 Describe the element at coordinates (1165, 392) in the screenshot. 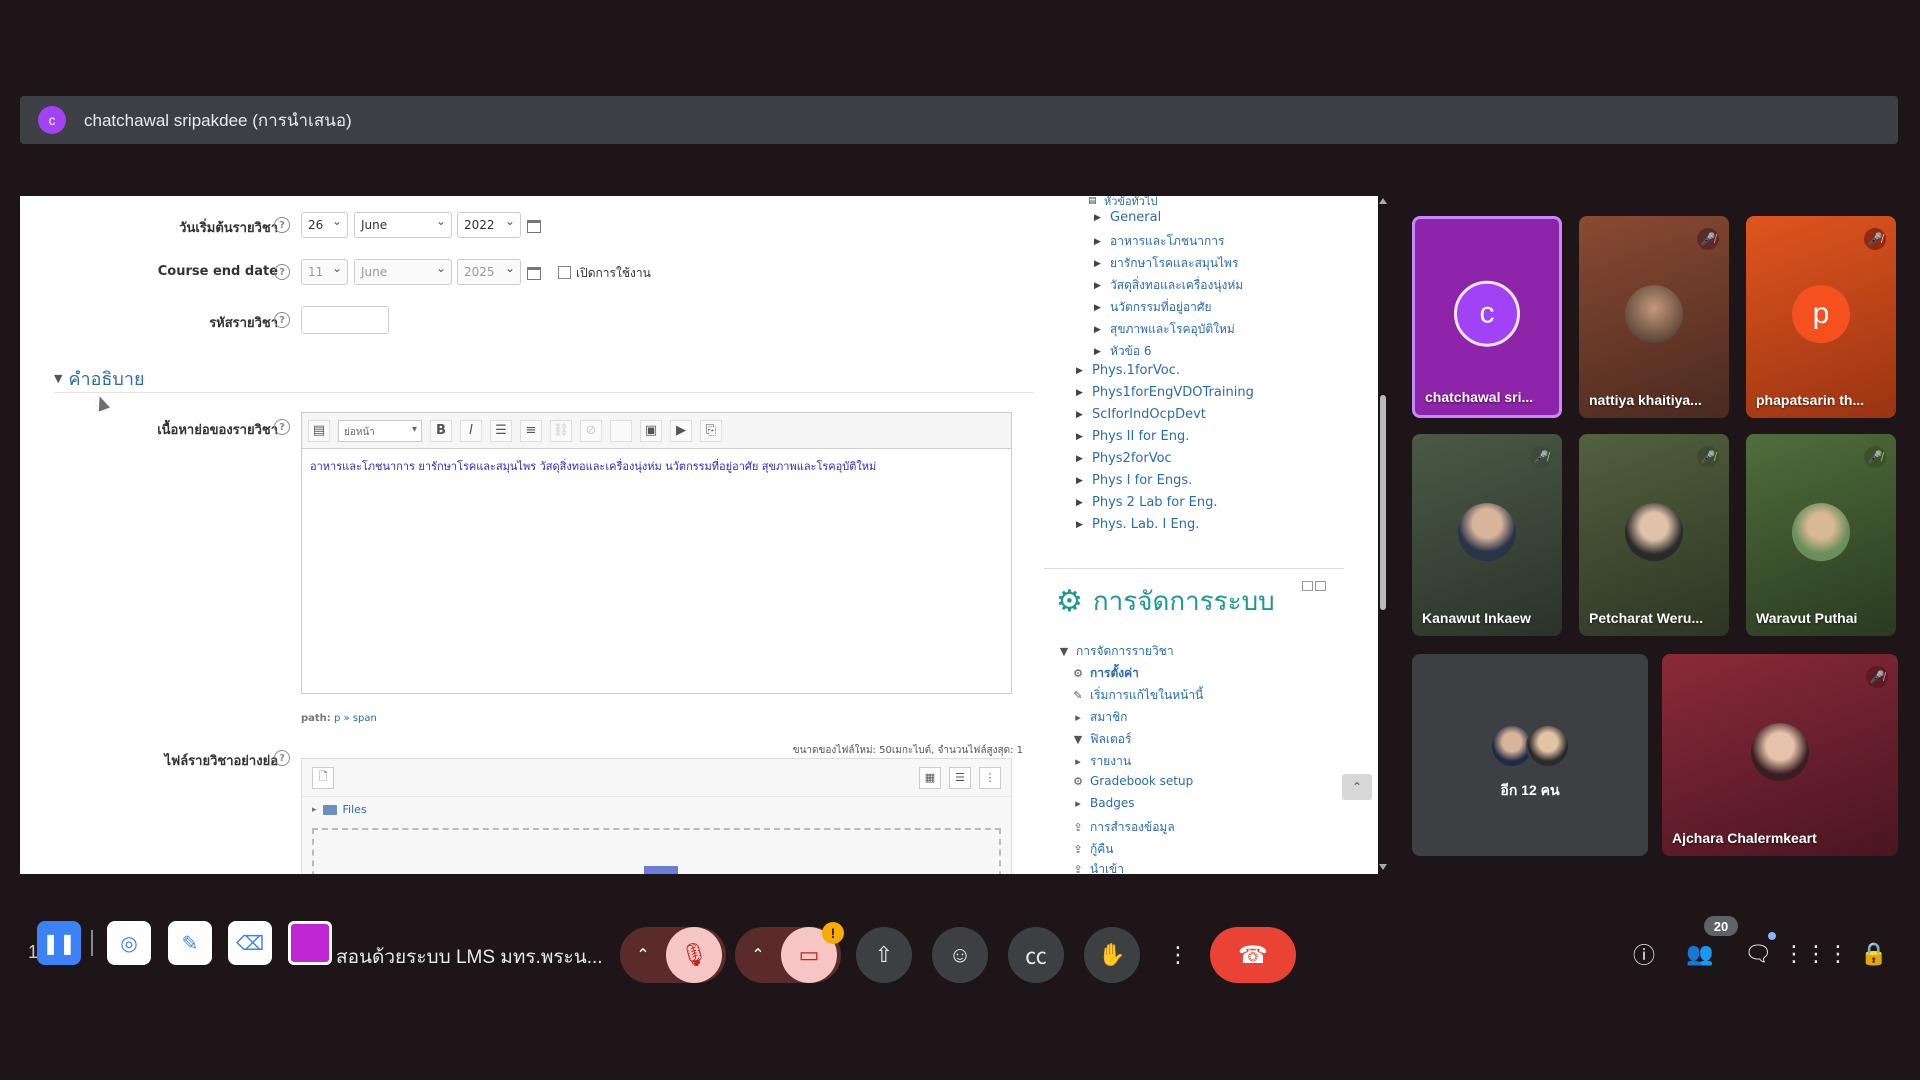

I see `tree-item: ▶ Phys1forEngVDOTraining` at that location.